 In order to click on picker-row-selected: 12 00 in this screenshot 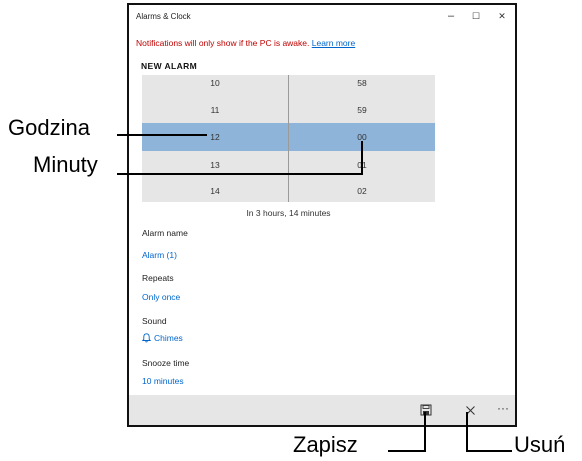, I will do `click(288, 137)`.